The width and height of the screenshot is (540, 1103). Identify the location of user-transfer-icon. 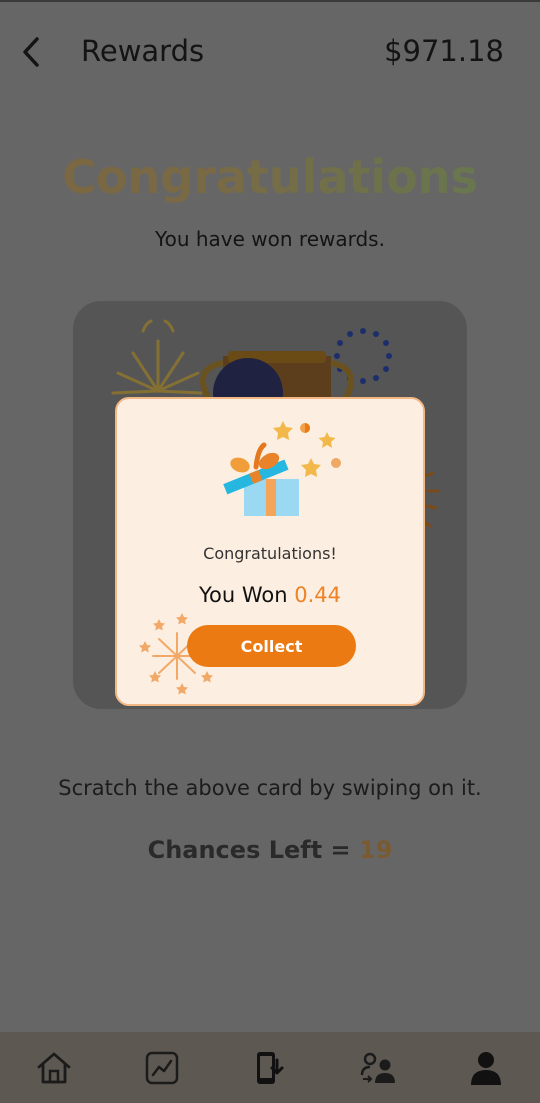
(377, 1067).